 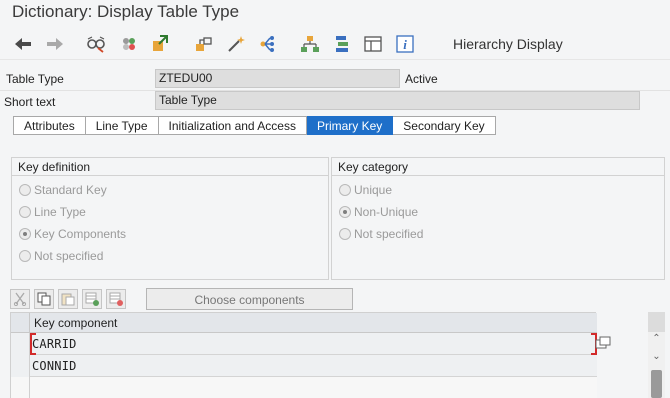 What do you see at coordinates (126, 11) in the screenshot?
I see `window-title: Dictionary: Display Table Type` at bounding box center [126, 11].